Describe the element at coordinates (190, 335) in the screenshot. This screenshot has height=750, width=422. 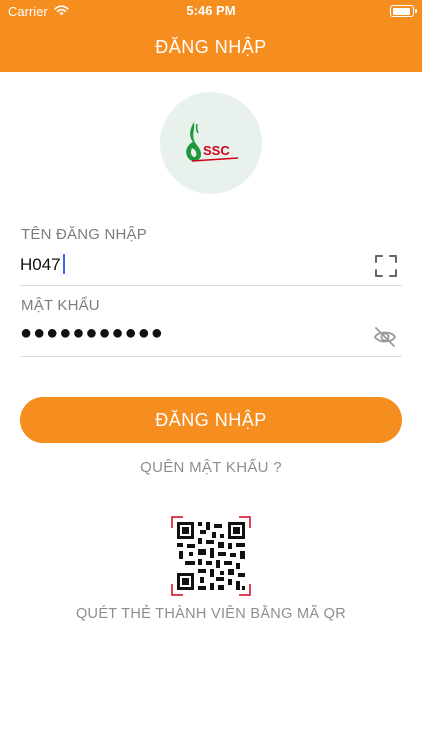
I see `password-input: ●●●●●●●●●●●` at that location.